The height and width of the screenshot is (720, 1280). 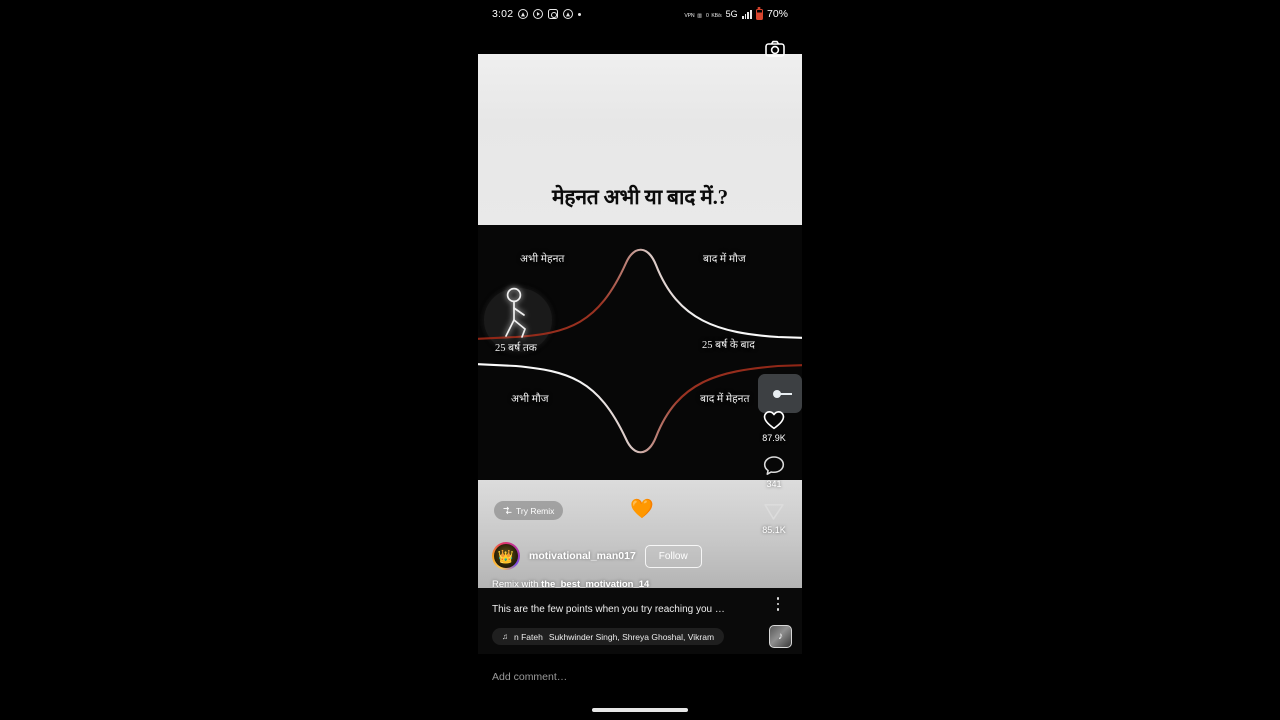 I want to click on scroll-handle, so click(x=780, y=393).